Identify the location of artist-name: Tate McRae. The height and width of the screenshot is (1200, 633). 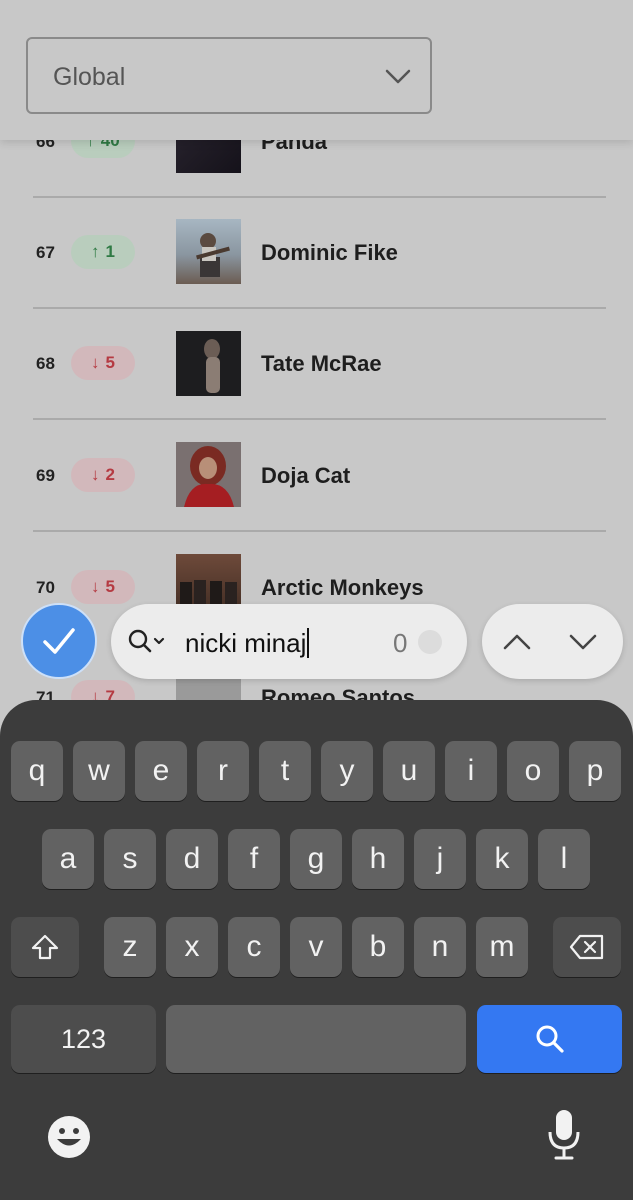
(321, 363).